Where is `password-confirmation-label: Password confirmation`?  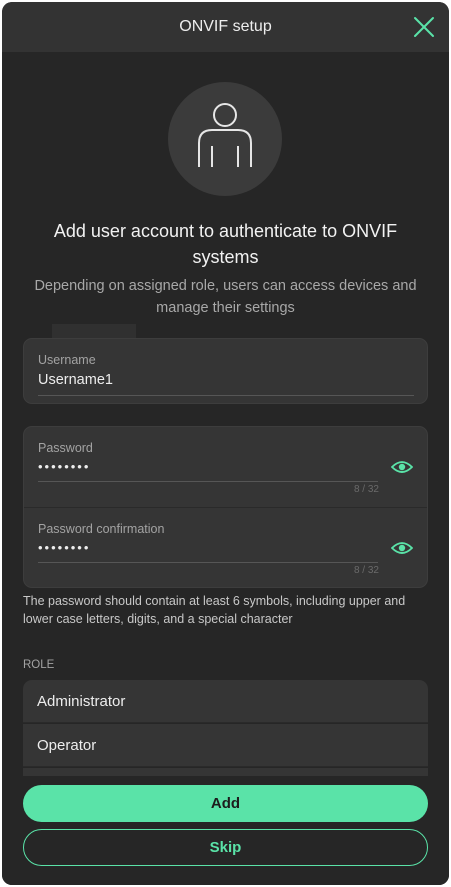 password-confirmation-label: Password confirmation is located at coordinates (101, 529).